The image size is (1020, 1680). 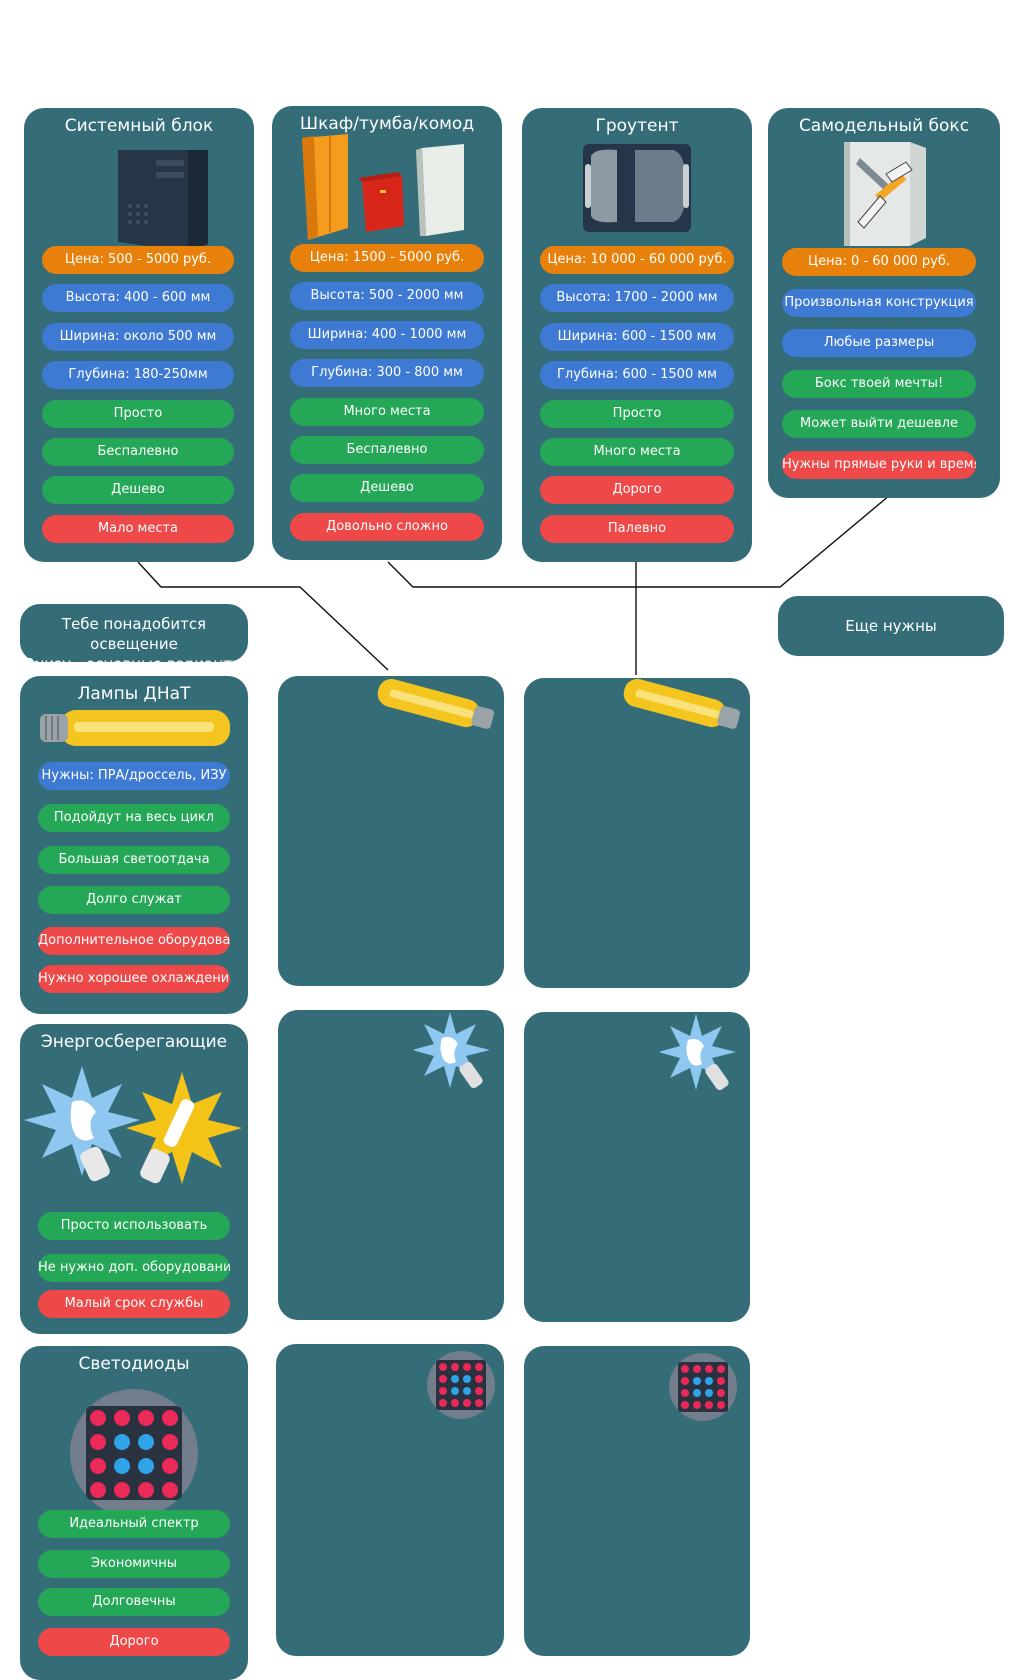 I want to click on lamp-card-hps: Лампы ДНаТ, so click(x=134, y=845).